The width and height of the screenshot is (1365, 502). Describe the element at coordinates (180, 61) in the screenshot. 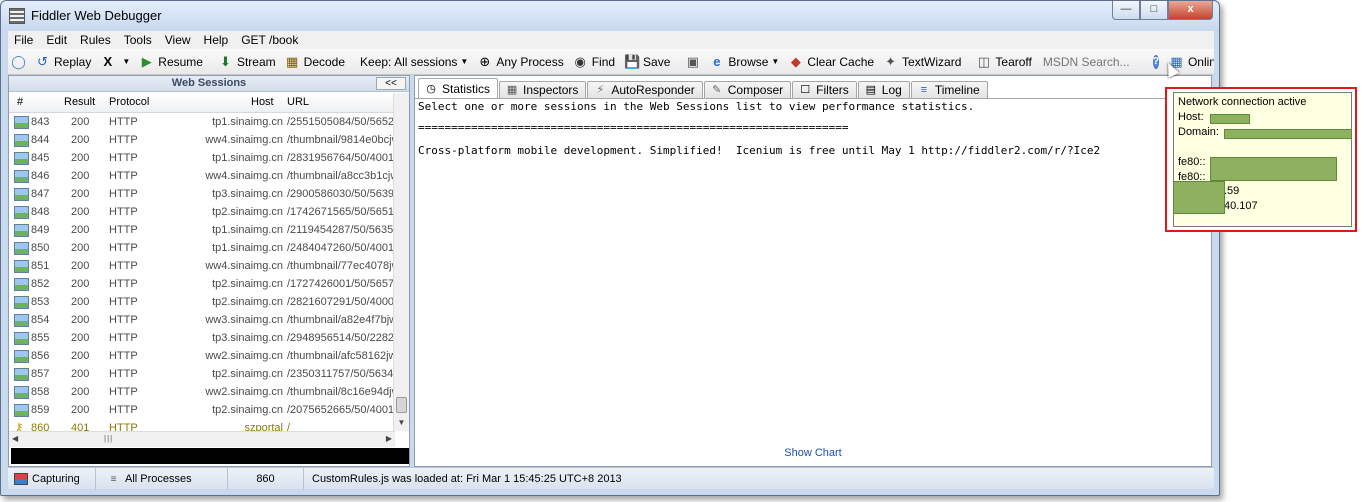

I see `resume-label: Resume` at that location.